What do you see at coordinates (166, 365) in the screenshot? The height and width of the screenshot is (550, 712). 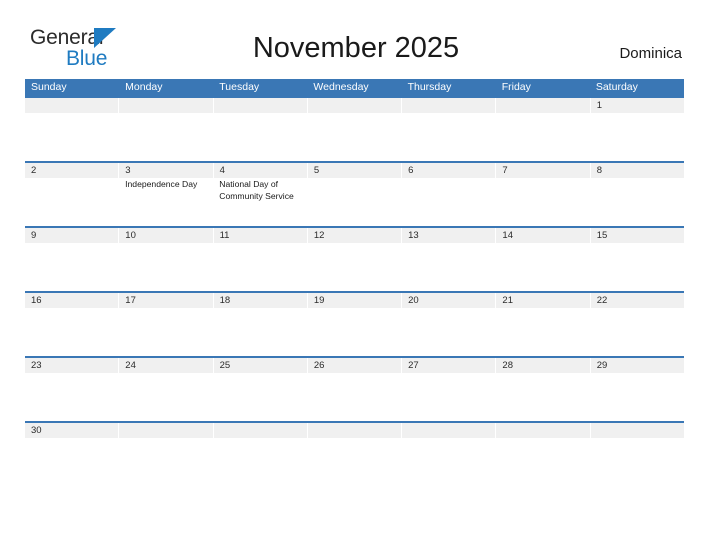 I see `day-number: 24` at bounding box center [166, 365].